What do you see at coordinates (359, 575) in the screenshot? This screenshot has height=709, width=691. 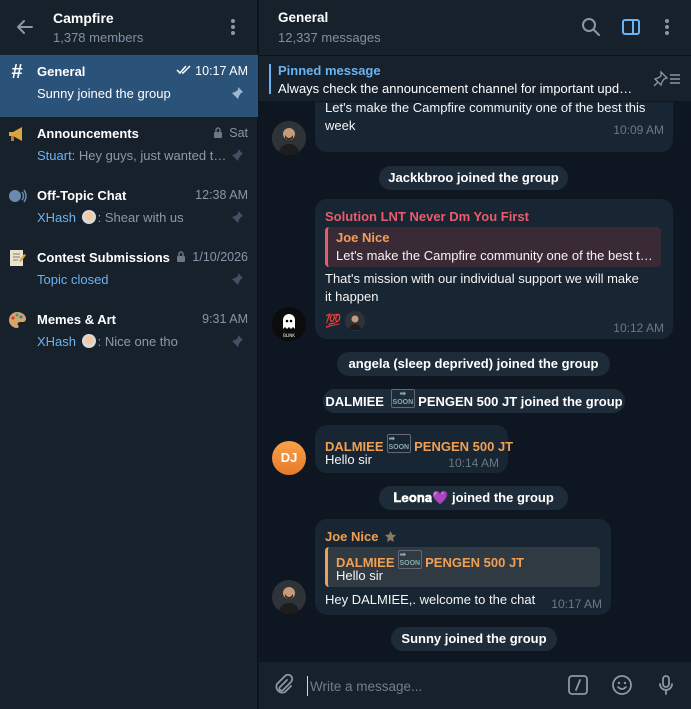 I see `quote-text: Hello sir` at bounding box center [359, 575].